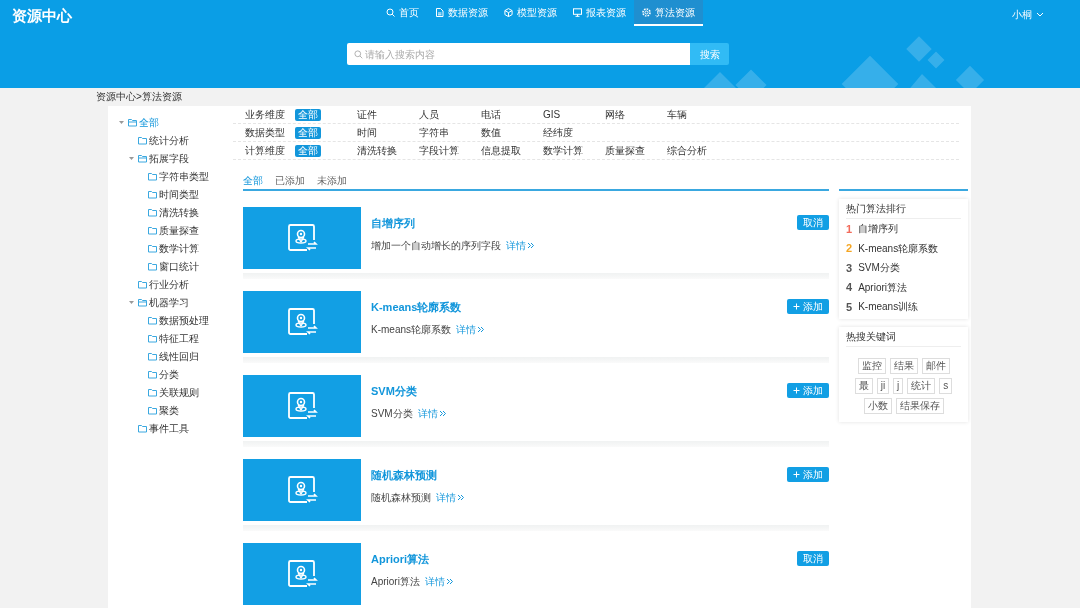 The width and height of the screenshot is (1080, 608). What do you see at coordinates (883, 385) in the screenshot?
I see `keyword-tag: ji` at bounding box center [883, 385].